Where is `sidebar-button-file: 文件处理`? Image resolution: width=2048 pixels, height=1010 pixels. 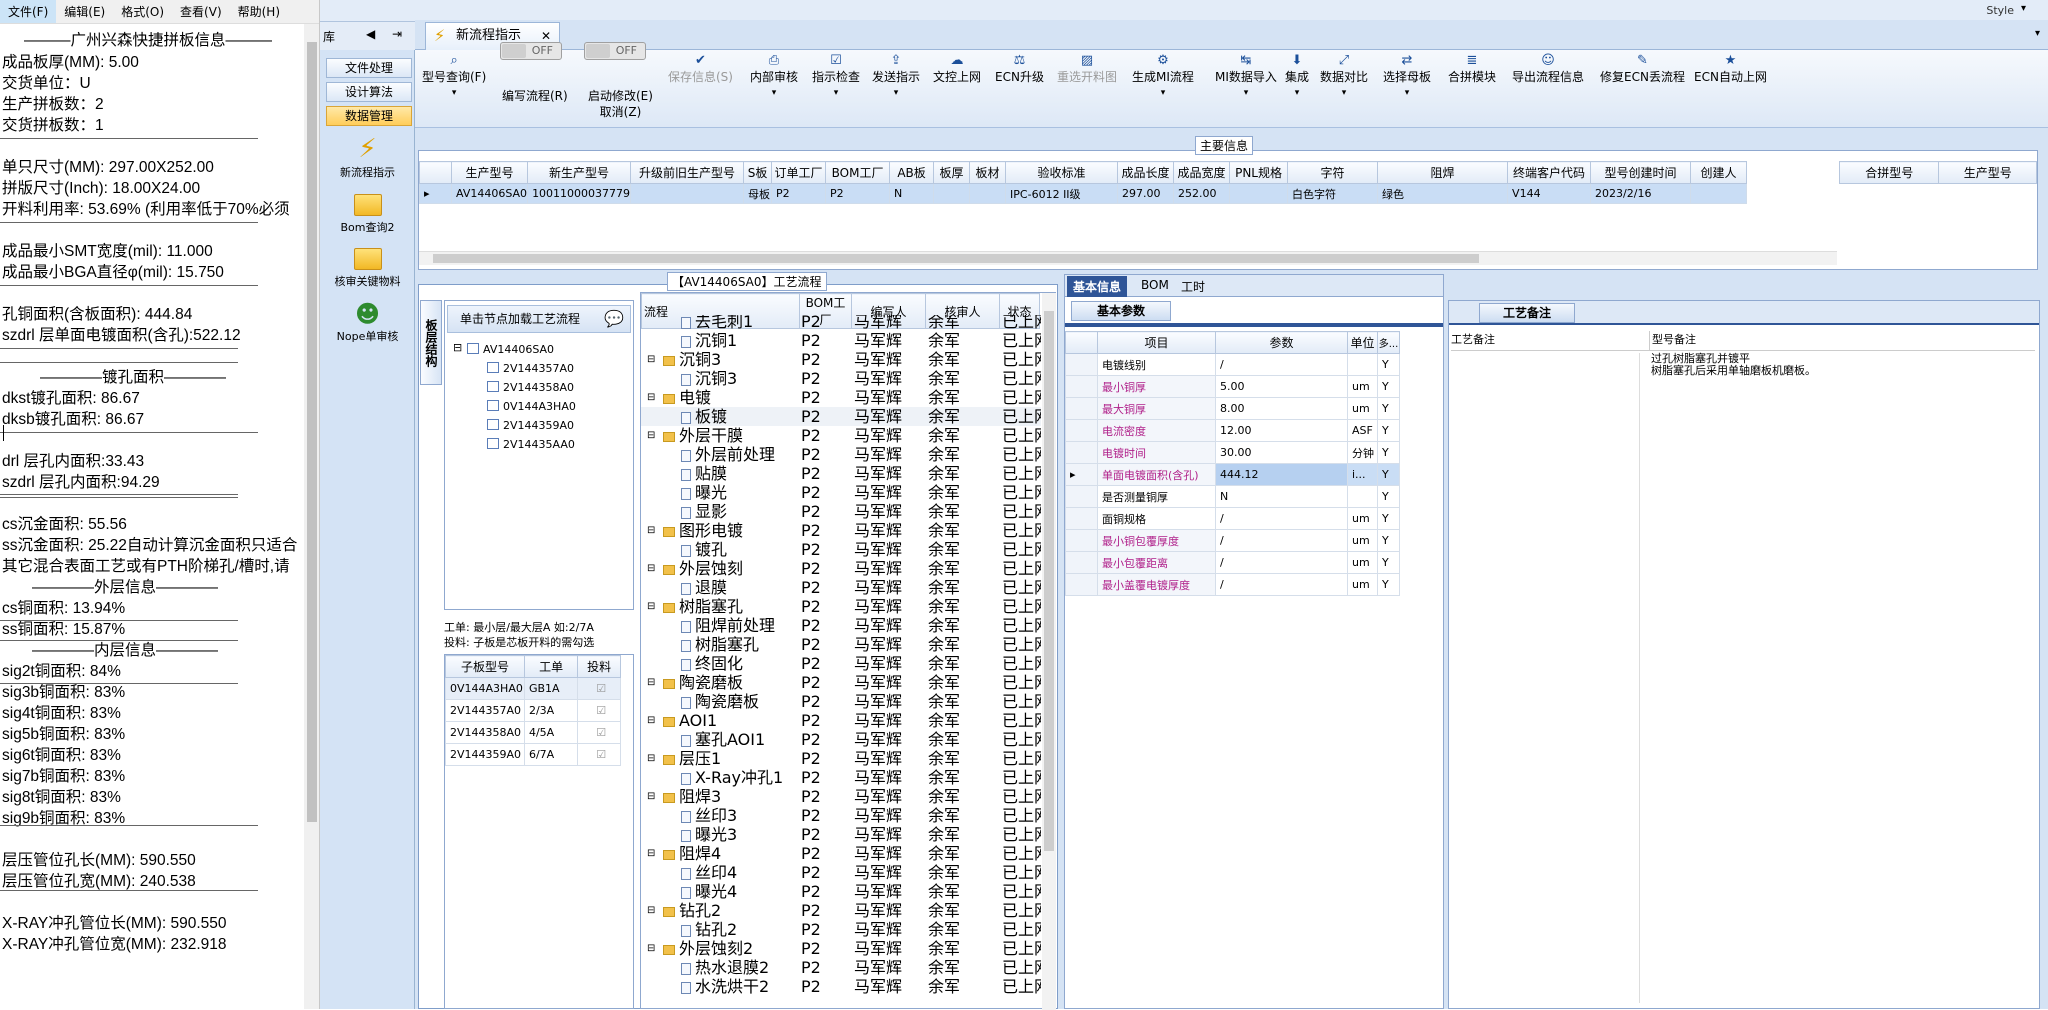 sidebar-button-file: 文件处理 is located at coordinates (369, 68).